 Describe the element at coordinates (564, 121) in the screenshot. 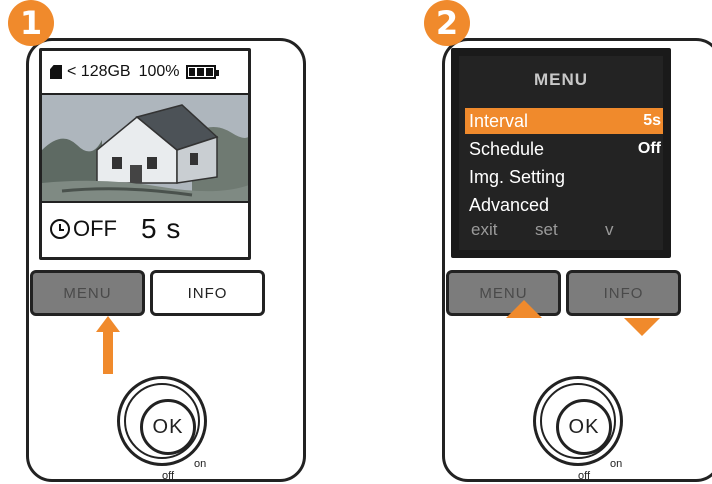

I see `menu-item-interval: Interval 5s` at that location.